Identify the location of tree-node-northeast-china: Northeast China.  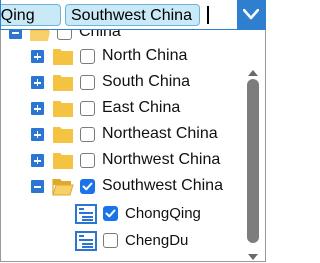
(121, 135).